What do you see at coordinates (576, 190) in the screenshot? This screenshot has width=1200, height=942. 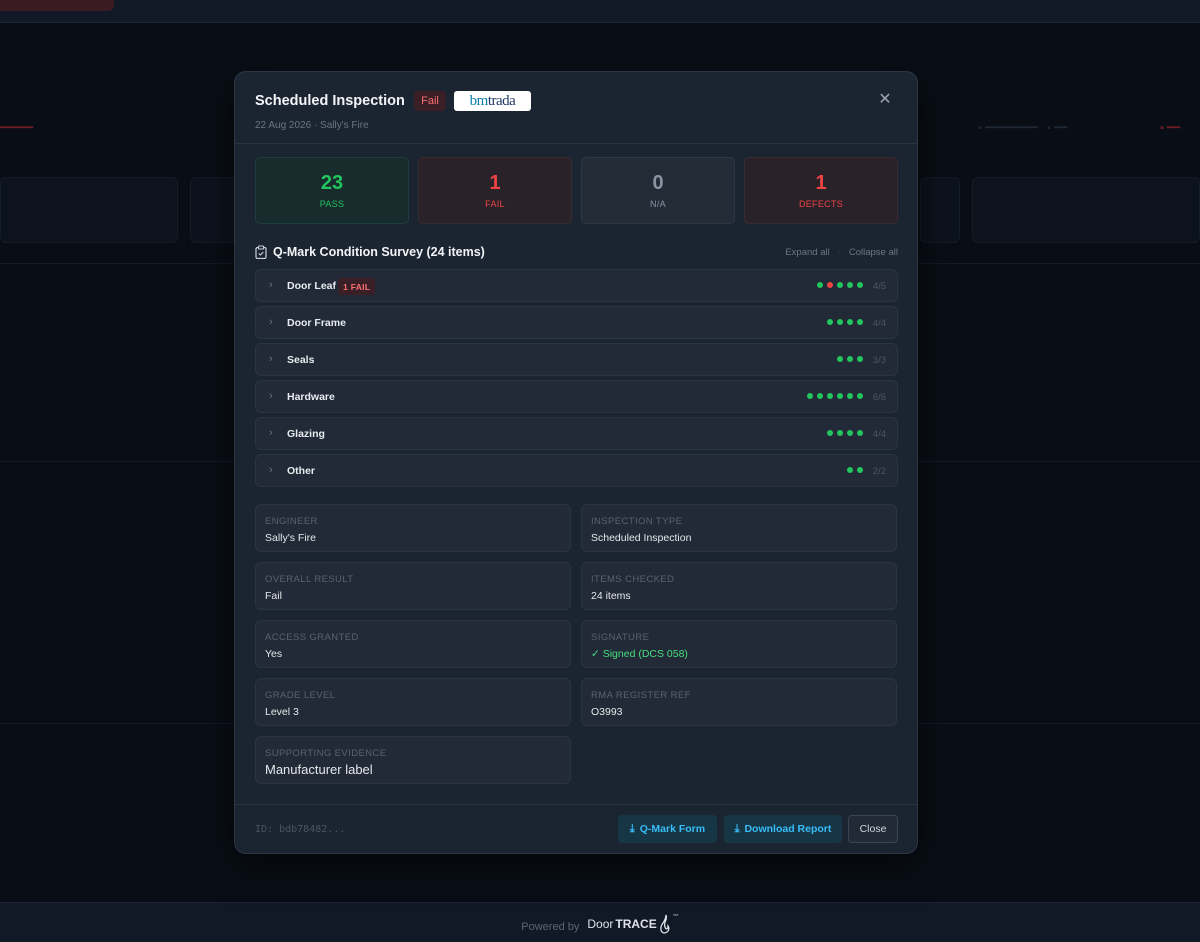 I see `stats-row: 23 PASS 1 FAIL 0 N/A 1 DEFECTS` at bounding box center [576, 190].